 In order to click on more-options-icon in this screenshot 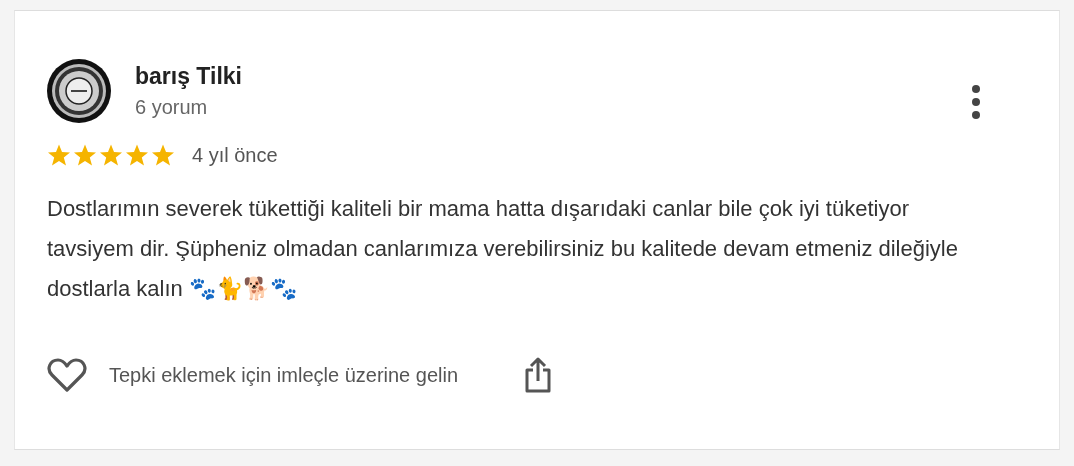, I will do `click(976, 102)`.